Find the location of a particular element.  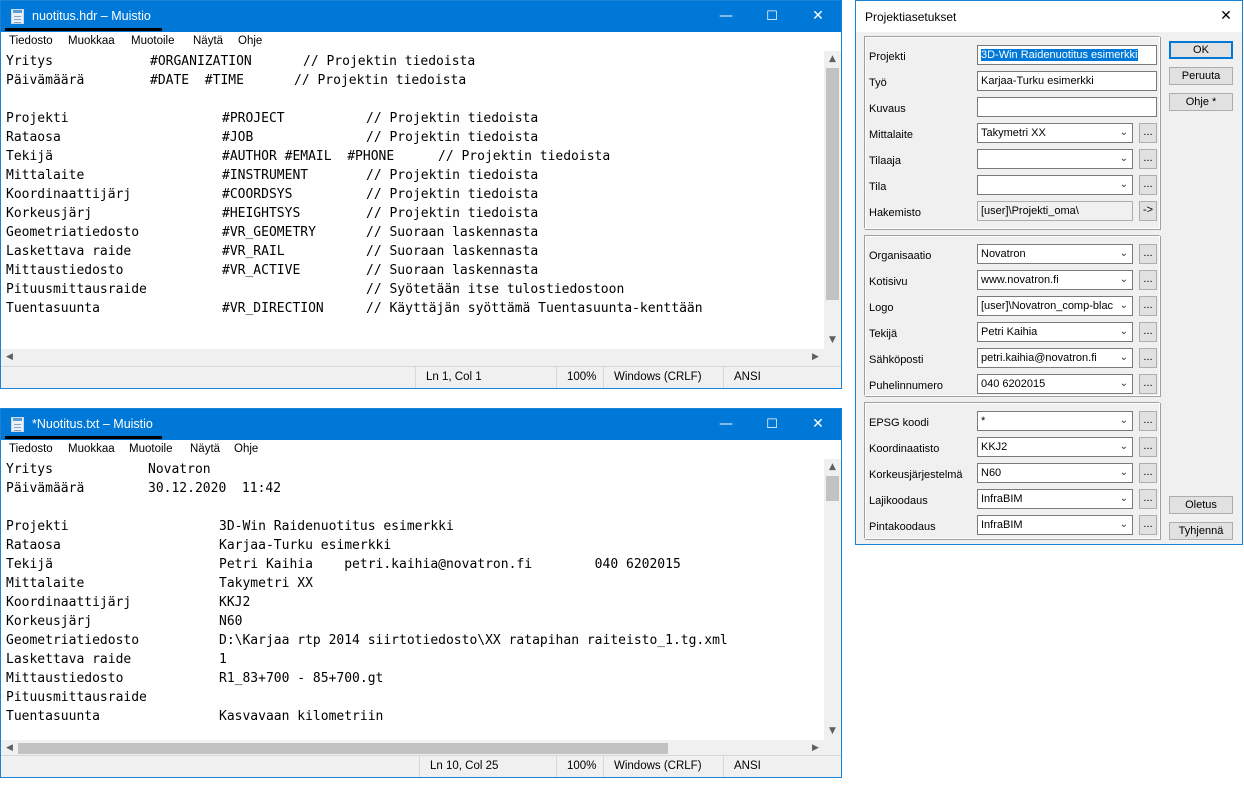

combo-value: [user]\Novatron_comp-blac is located at coordinates (1047, 306).